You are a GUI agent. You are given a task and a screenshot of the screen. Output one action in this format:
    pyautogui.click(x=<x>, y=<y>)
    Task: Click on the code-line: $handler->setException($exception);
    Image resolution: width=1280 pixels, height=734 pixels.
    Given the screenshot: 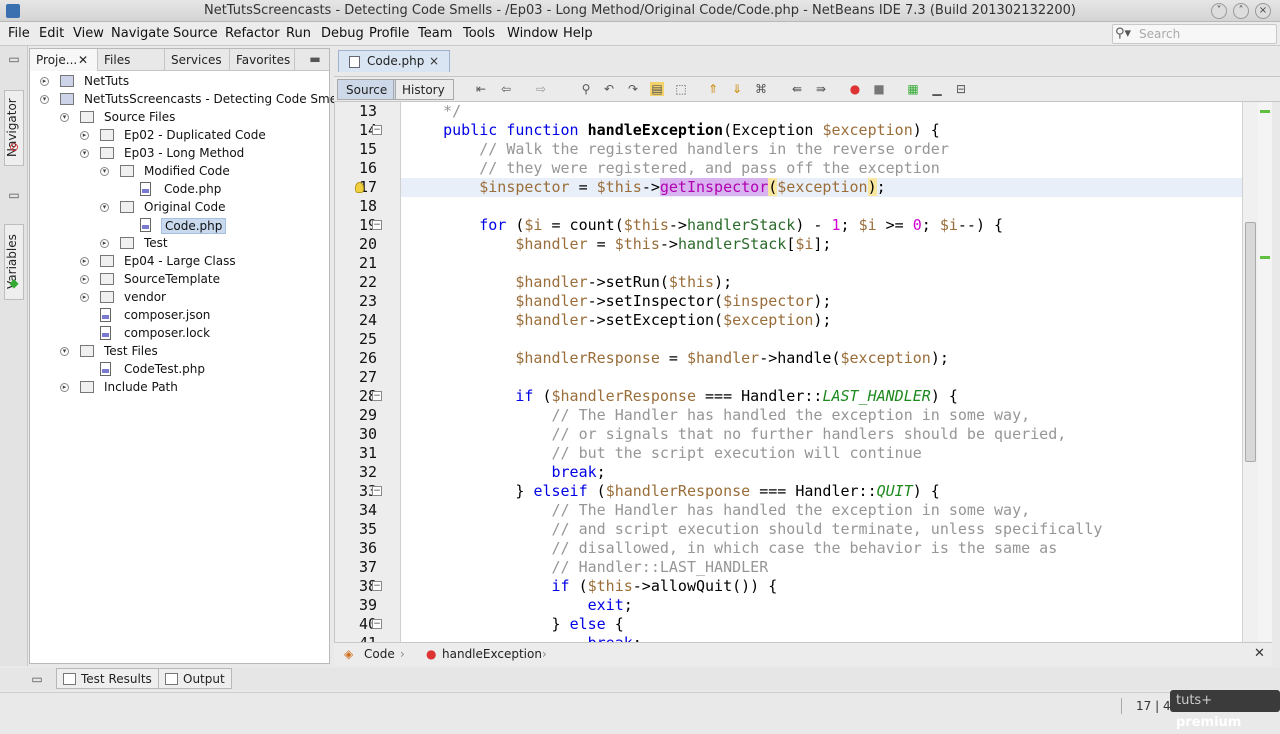 What is the action you would take?
    pyautogui.click(x=821, y=320)
    